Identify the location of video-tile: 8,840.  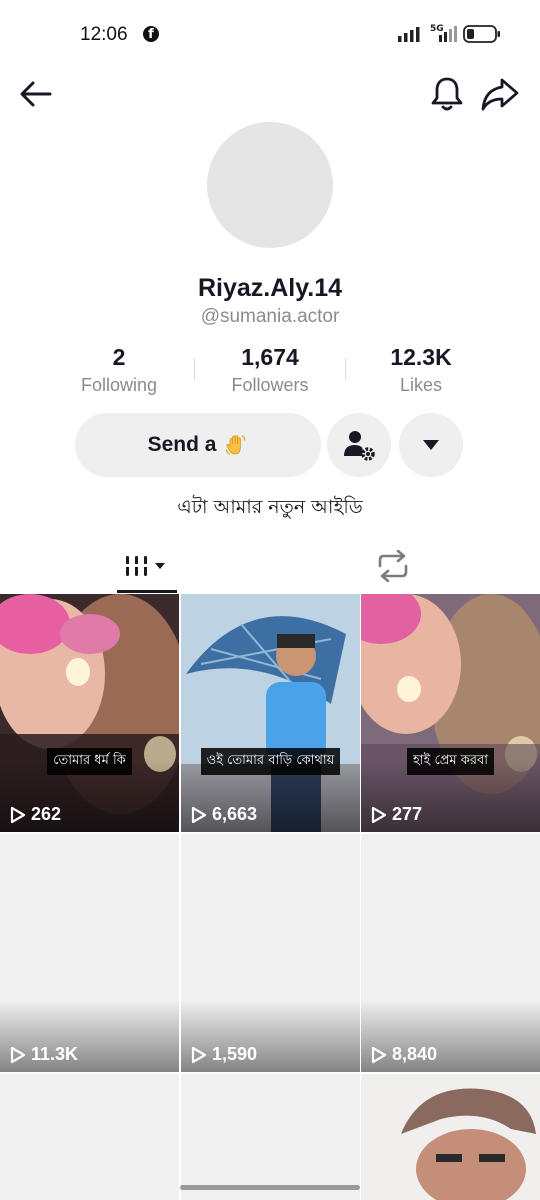
(450, 953).